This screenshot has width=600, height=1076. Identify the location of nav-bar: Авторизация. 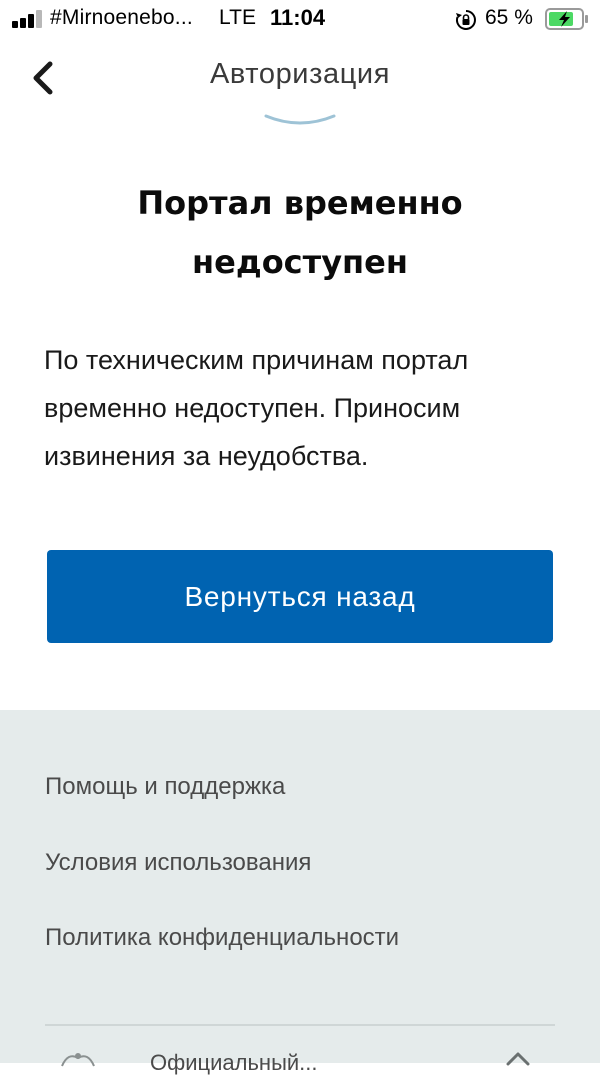
(300, 79).